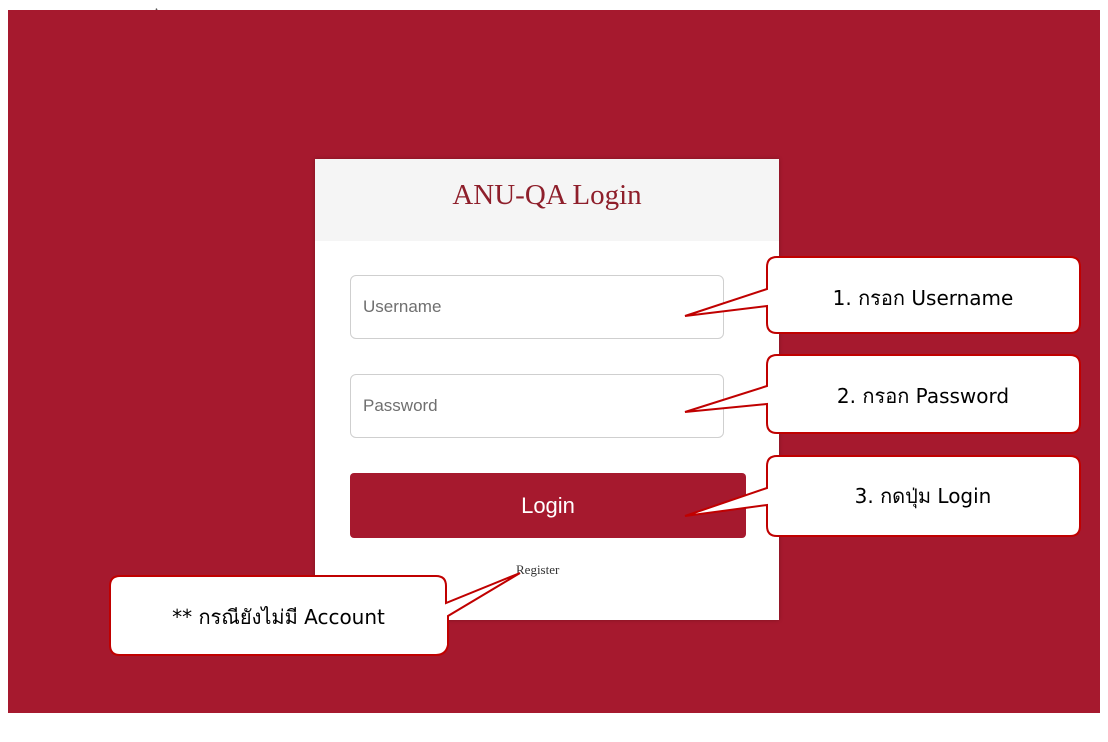 Image resolution: width=1108 pixels, height=742 pixels. What do you see at coordinates (278, 617) in the screenshot?
I see `callout-note-text: ** กรณียังไม่มี Account` at bounding box center [278, 617].